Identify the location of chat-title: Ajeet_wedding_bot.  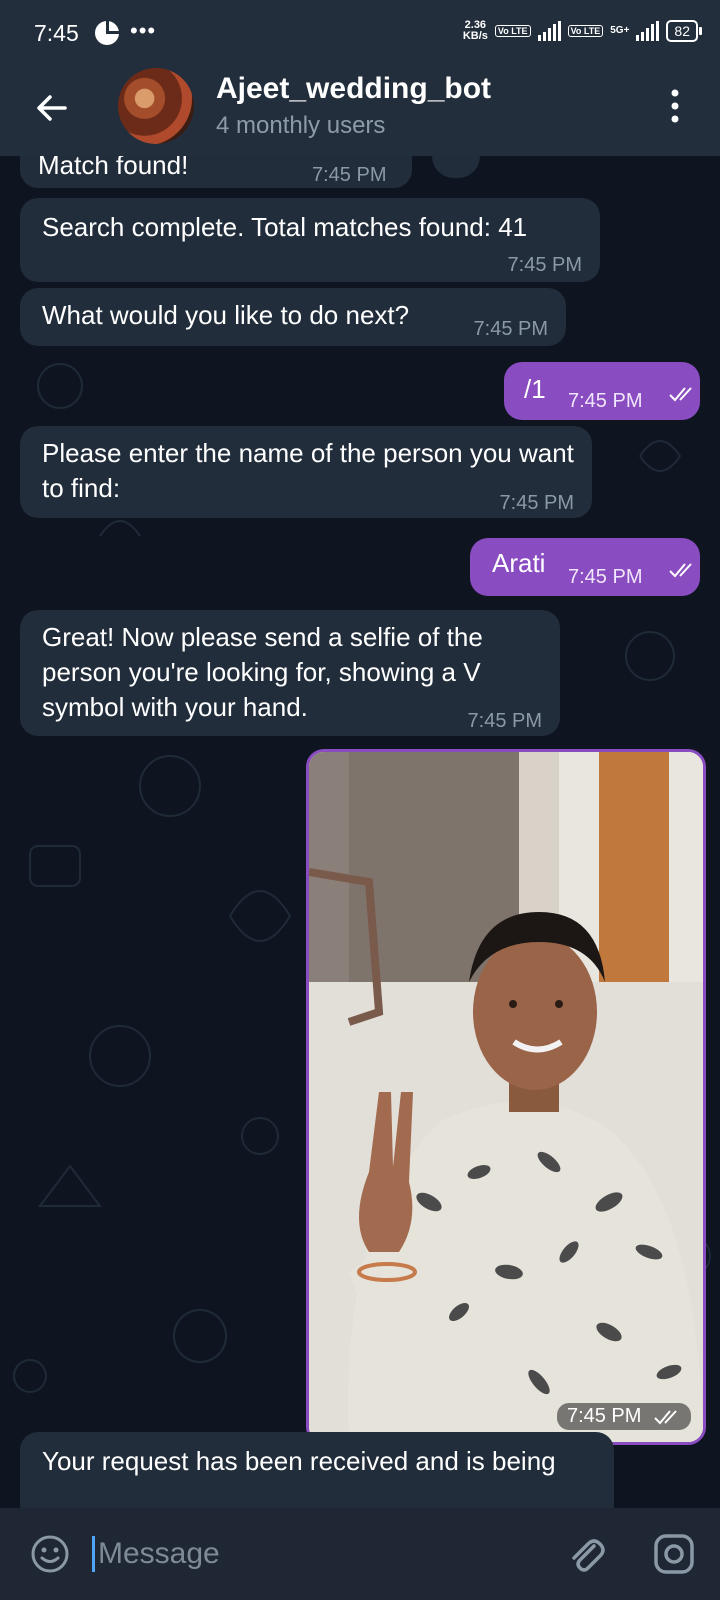
(353, 89).